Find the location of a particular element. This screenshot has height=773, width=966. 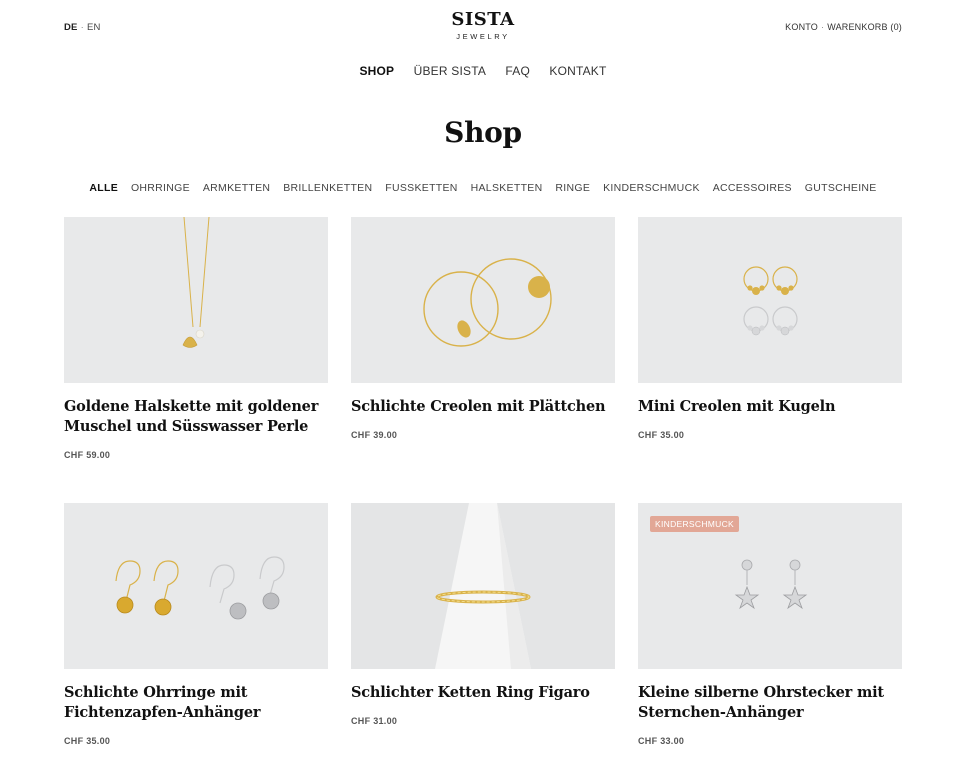

product-price: CHF 31.00 is located at coordinates (374, 721).